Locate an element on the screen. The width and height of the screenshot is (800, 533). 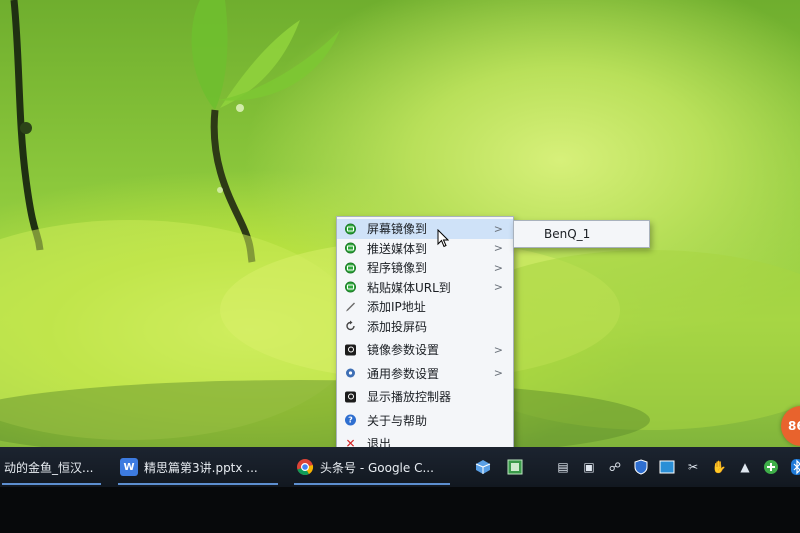
menu-item-mirror-settings: 镜像参数设置 > is located at coordinates (425, 350).